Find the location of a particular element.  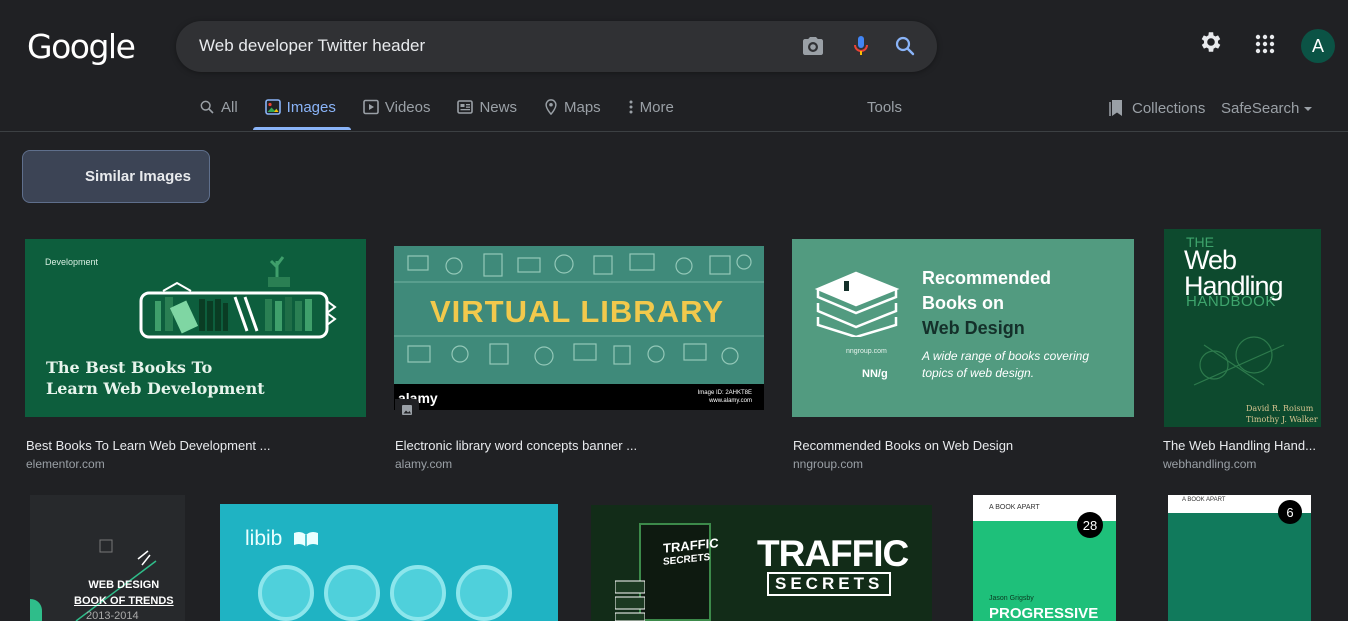

thumb-brand: NN/g is located at coordinates (875, 374).